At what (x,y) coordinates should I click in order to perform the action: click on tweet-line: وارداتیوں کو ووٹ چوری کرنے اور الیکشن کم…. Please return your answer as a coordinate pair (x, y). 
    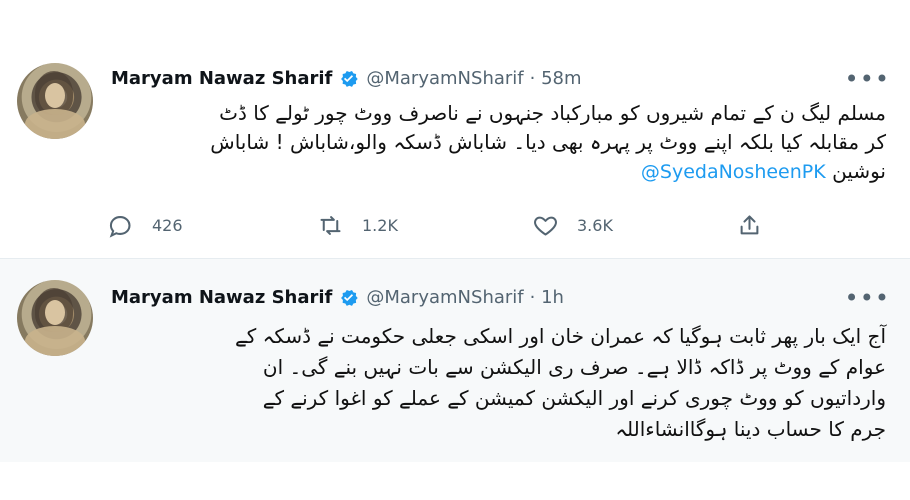
    Looking at the image, I should click on (574, 398).